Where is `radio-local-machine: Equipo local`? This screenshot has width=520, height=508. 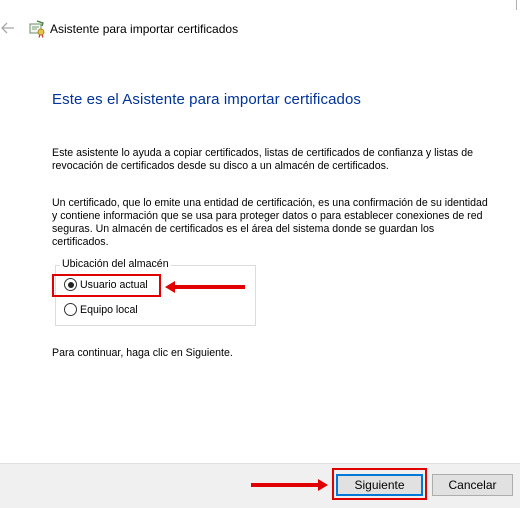 radio-local-machine: Equipo local is located at coordinates (101, 309).